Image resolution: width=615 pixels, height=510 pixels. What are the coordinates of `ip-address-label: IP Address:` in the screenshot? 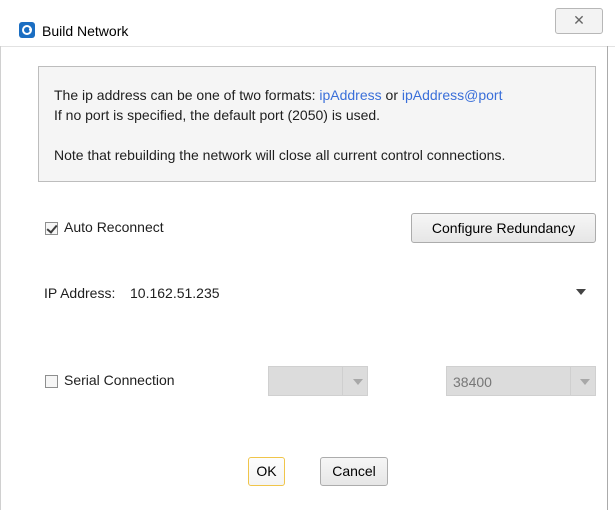 It's located at (80, 293).